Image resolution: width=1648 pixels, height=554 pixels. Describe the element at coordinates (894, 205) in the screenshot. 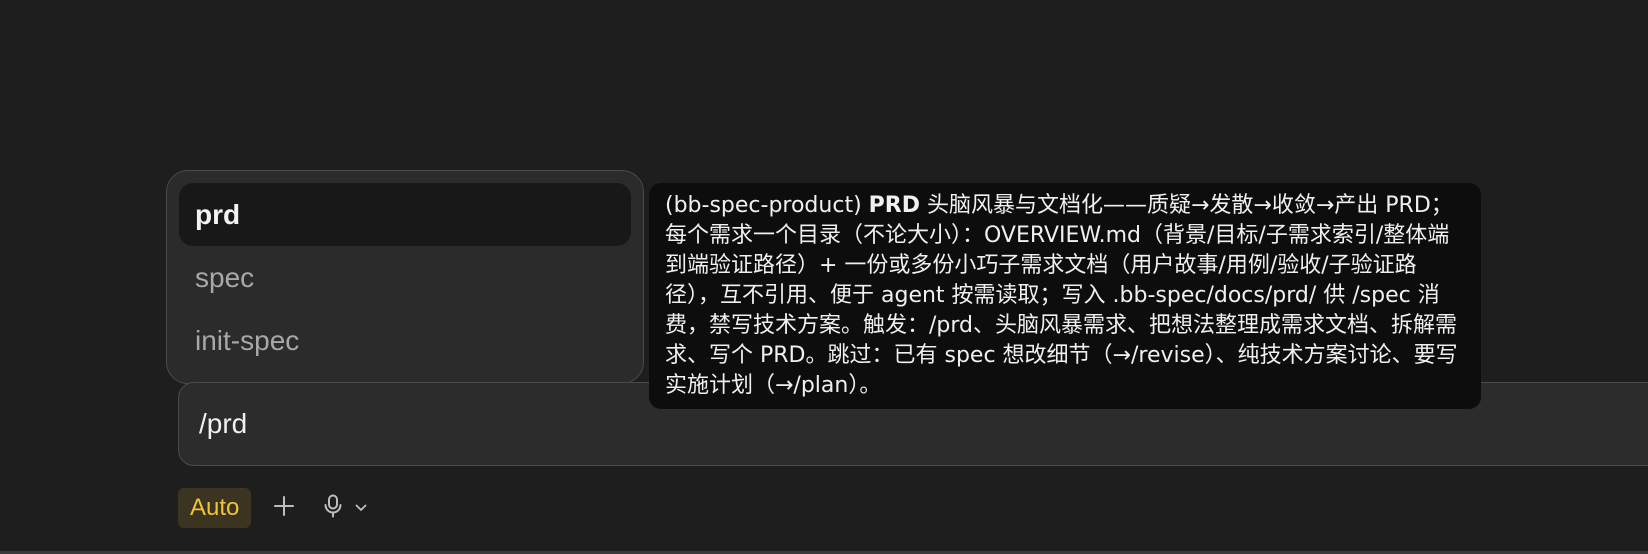

I see `tooltip-command: PRD` at that location.